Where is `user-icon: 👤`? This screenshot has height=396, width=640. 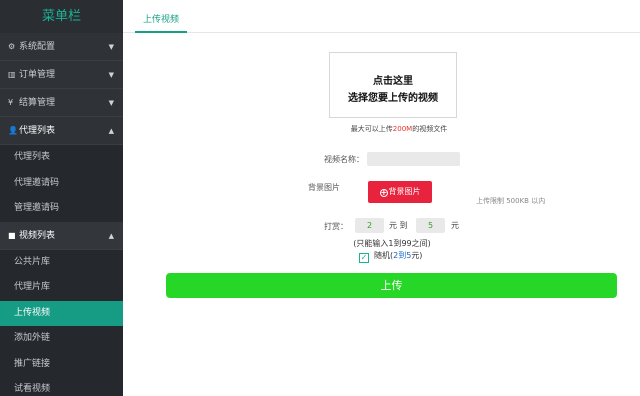
user-icon: 👤 is located at coordinates (13, 130).